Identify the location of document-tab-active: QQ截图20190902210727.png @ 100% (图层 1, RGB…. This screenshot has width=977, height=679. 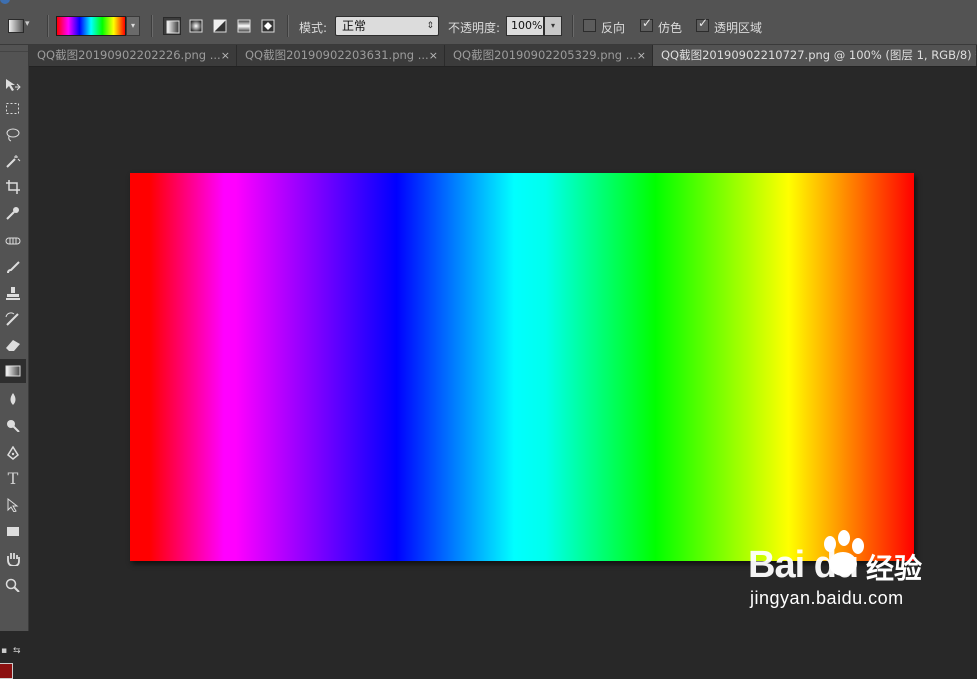
(815, 55).